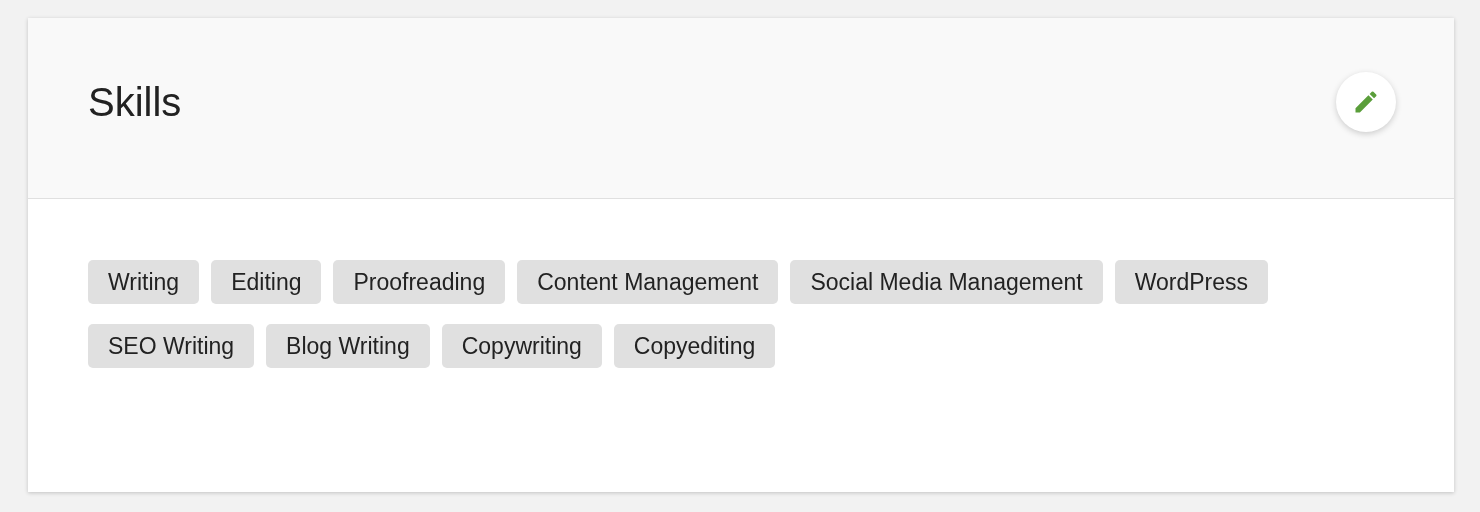  Describe the element at coordinates (694, 346) in the screenshot. I see `skill-tag: Copyediting` at that location.